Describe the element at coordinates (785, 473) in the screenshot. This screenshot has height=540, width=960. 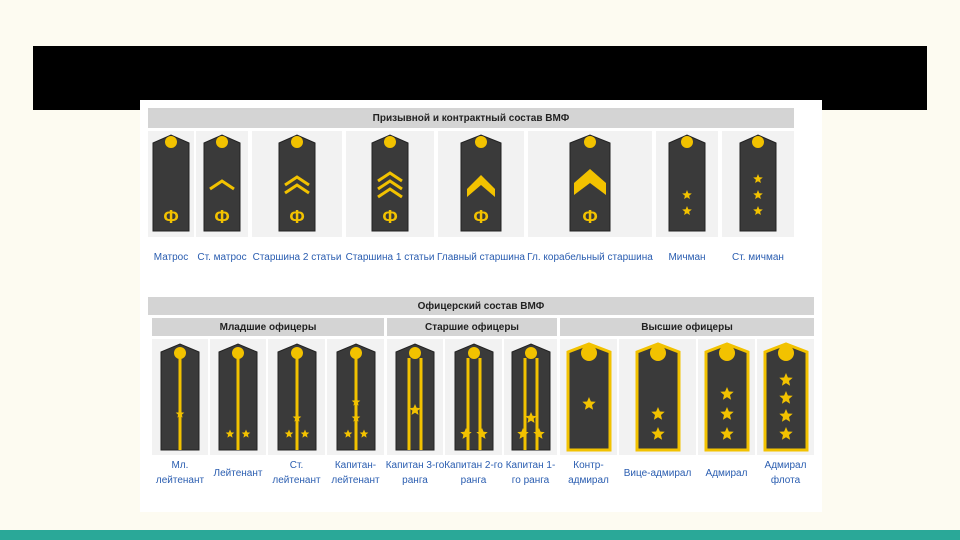
I see `rank-label: Адмирал флота` at that location.